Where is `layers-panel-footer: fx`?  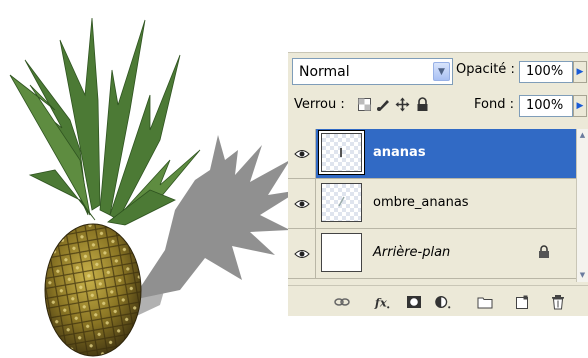 layers-panel-footer: fx is located at coordinates (438, 300).